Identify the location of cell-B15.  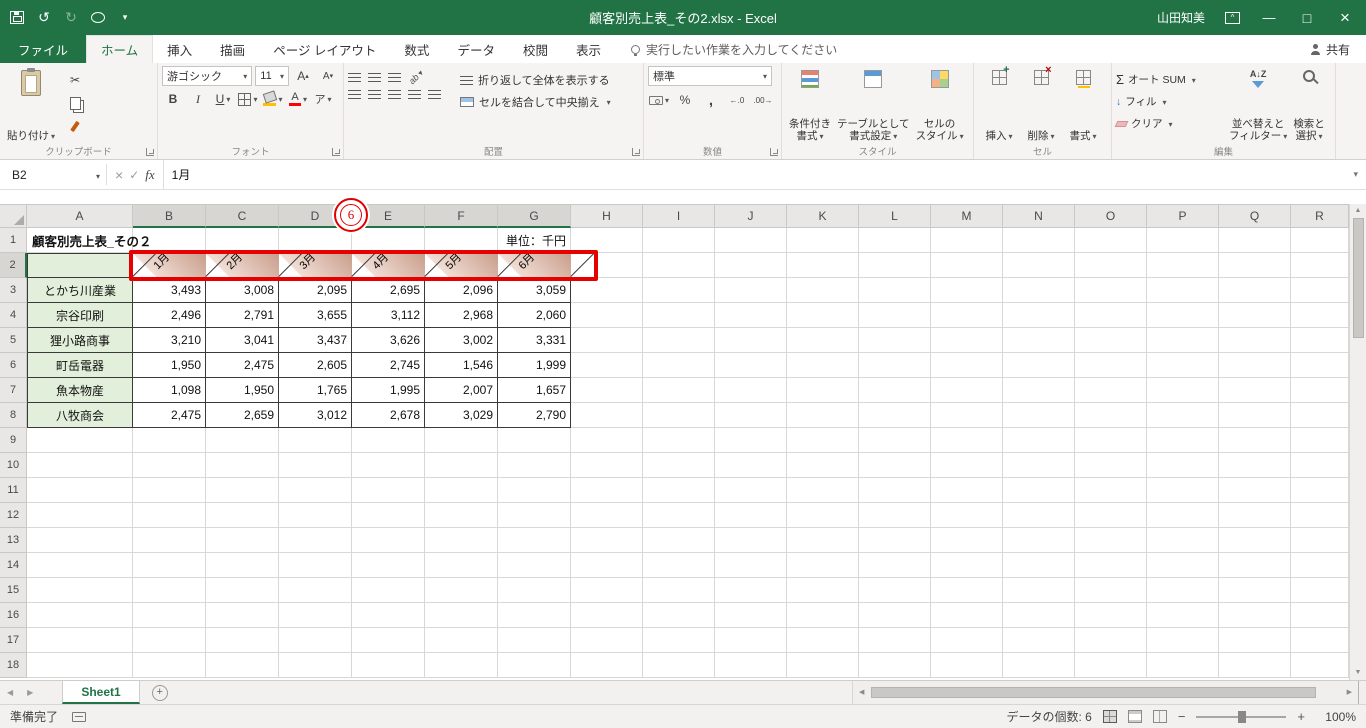
(169, 590).